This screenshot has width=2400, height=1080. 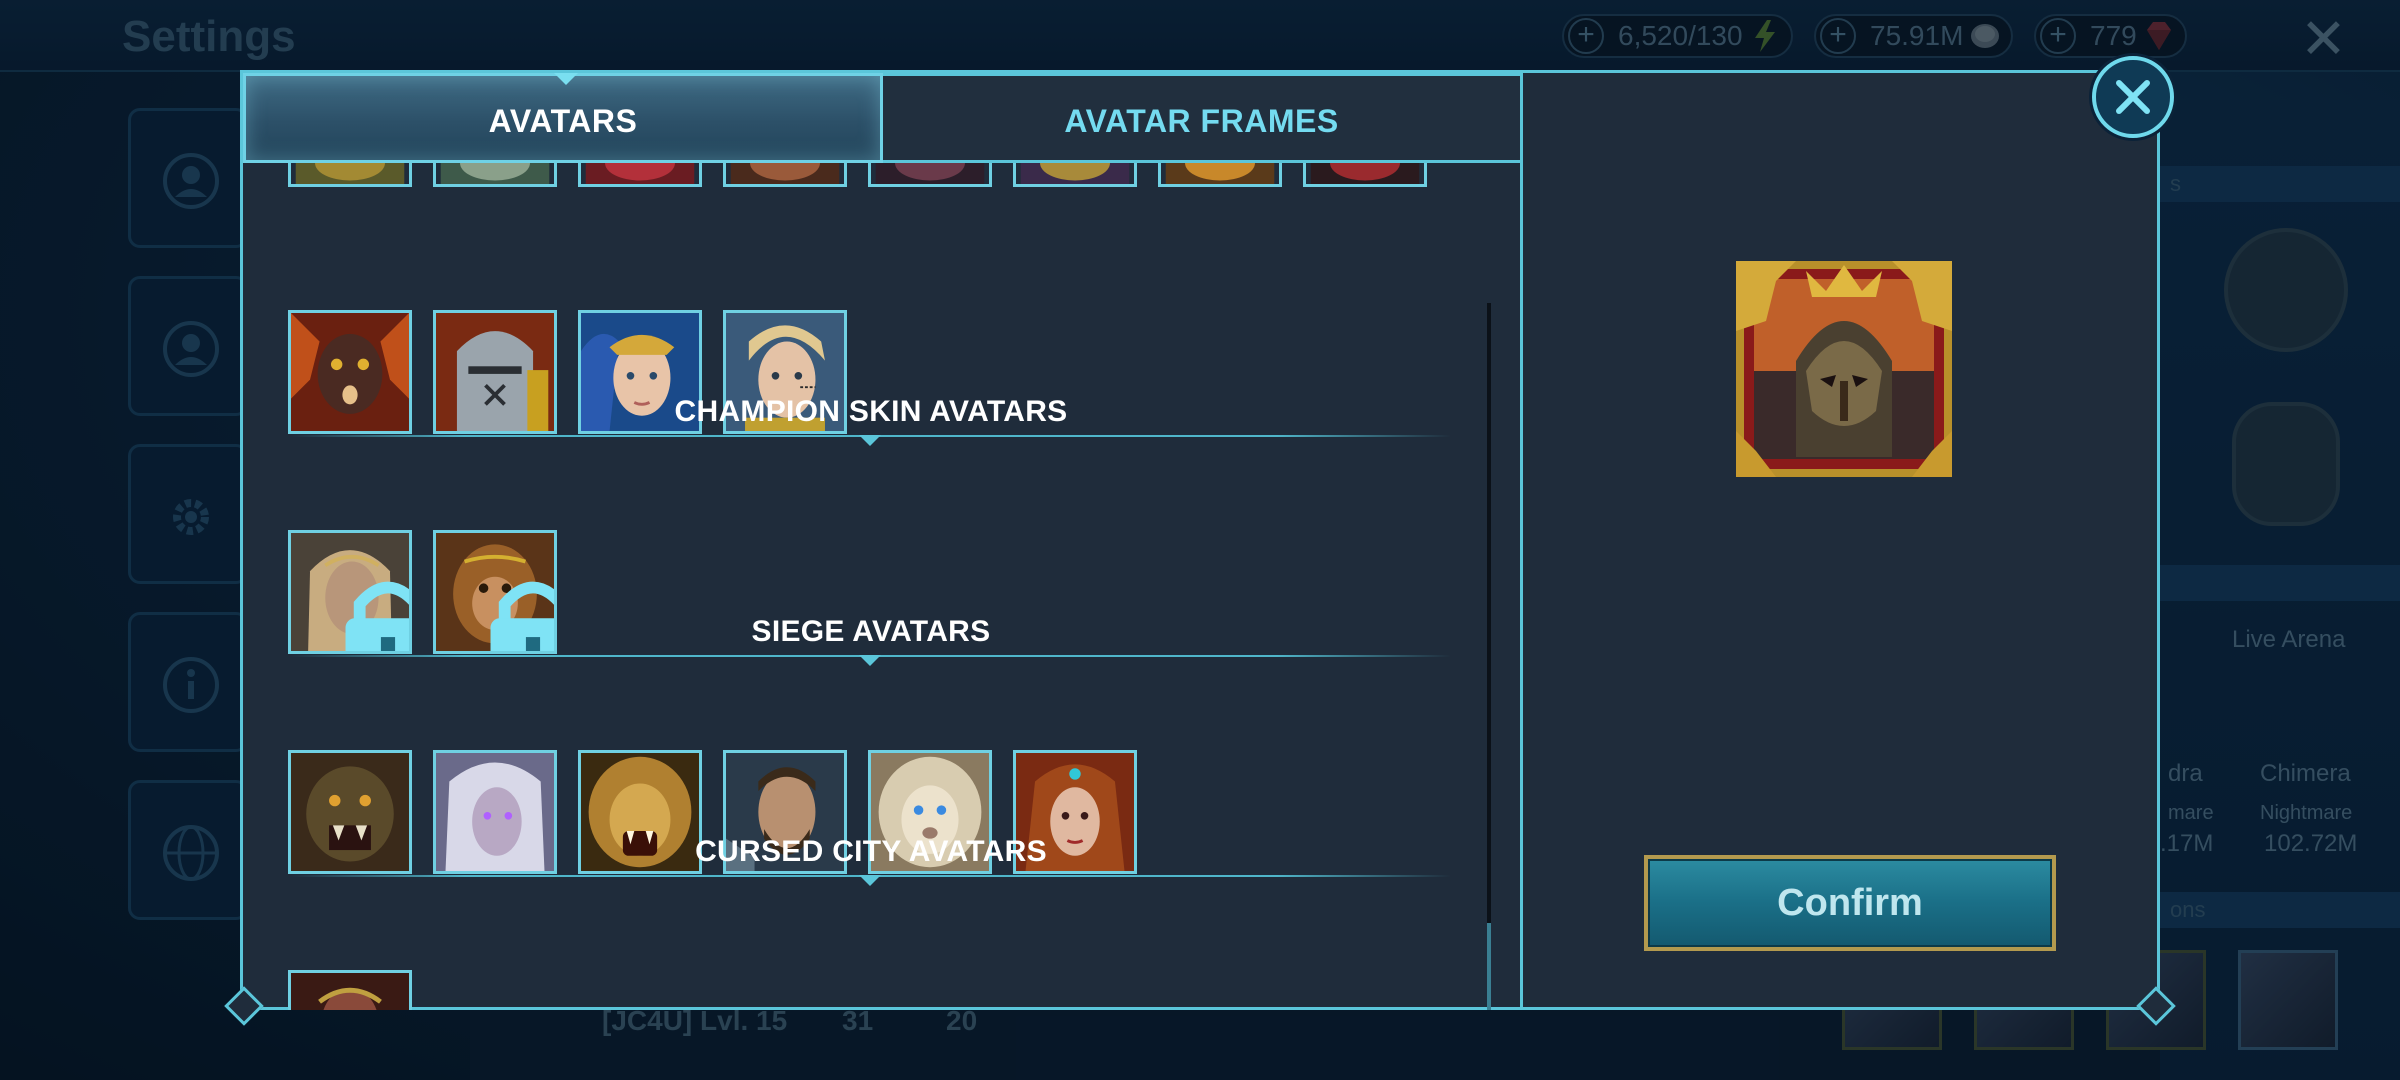 I want to click on confirm-button: Confirm, so click(x=1850, y=903).